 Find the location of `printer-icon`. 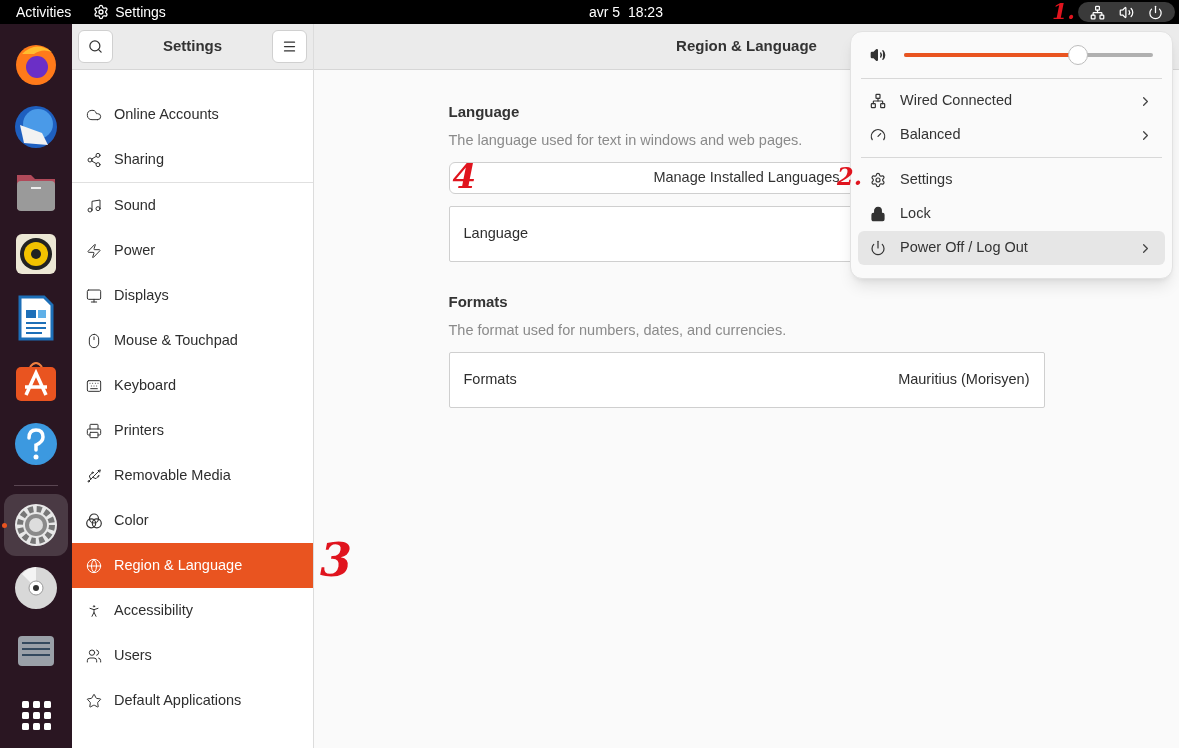

printer-icon is located at coordinates (94, 430).